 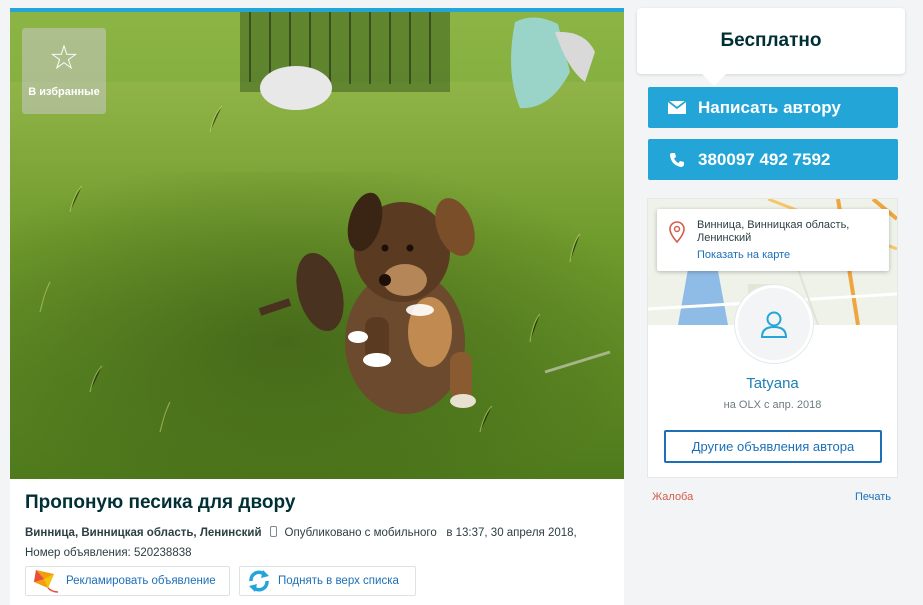 What do you see at coordinates (259, 581) in the screenshot?
I see `refresh-icon` at bounding box center [259, 581].